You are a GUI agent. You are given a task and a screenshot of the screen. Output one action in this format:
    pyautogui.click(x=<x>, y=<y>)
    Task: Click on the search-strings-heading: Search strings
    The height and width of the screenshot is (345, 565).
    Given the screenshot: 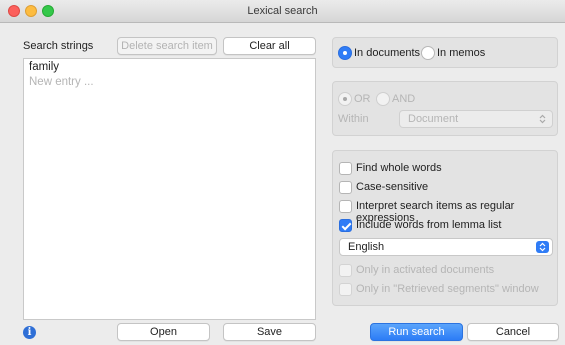 What is the action you would take?
    pyautogui.click(x=58, y=46)
    